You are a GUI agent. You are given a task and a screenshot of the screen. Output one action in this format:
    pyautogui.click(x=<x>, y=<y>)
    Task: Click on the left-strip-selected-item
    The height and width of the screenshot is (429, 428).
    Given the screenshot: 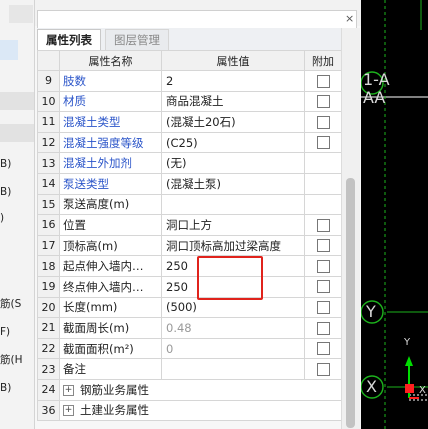 What is the action you would take?
    pyautogui.click(x=9, y=50)
    